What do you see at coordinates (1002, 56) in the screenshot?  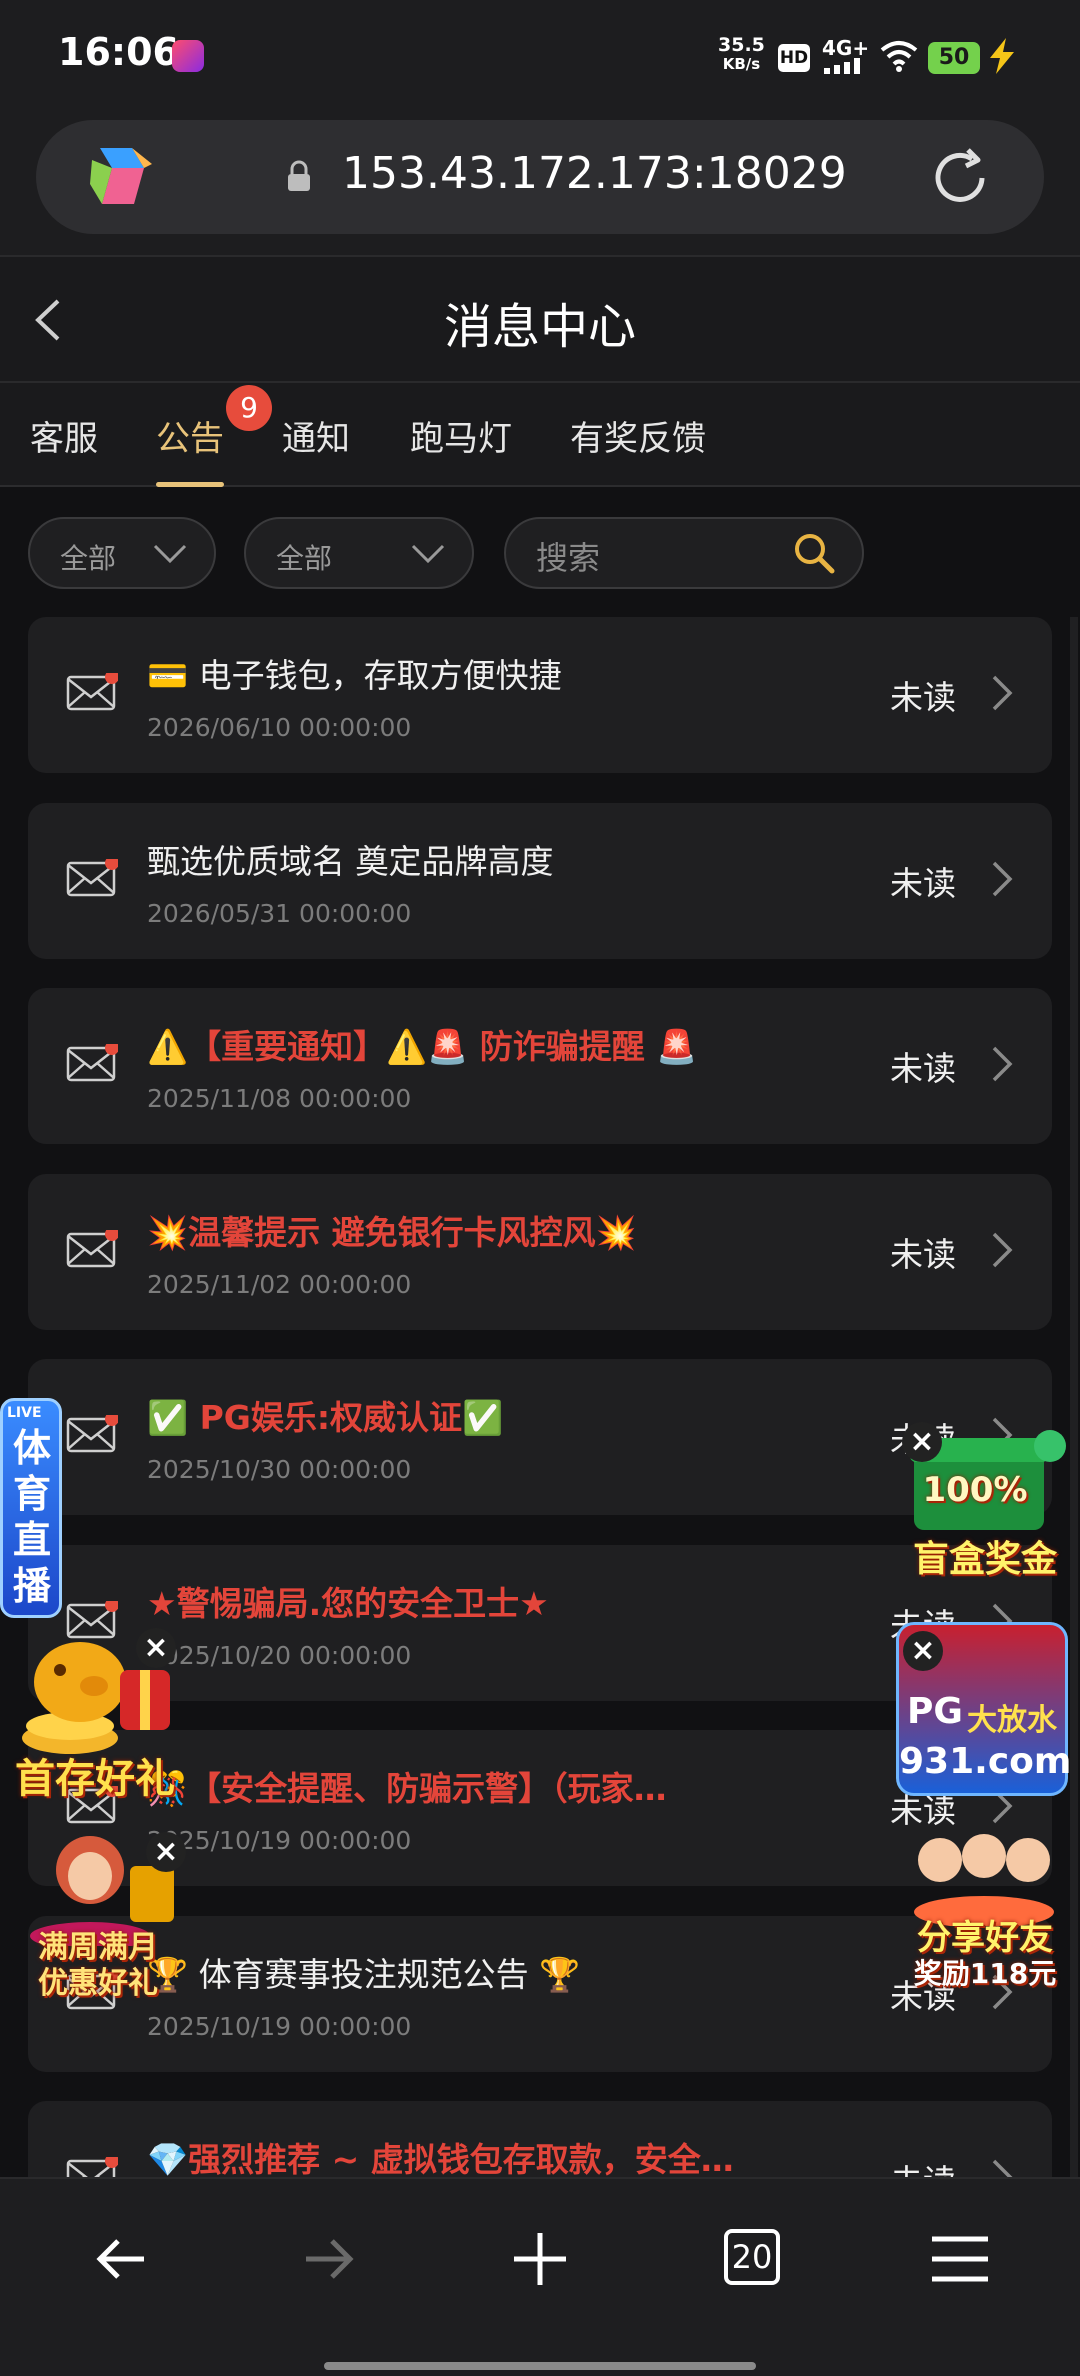 I see `charging-icon` at bounding box center [1002, 56].